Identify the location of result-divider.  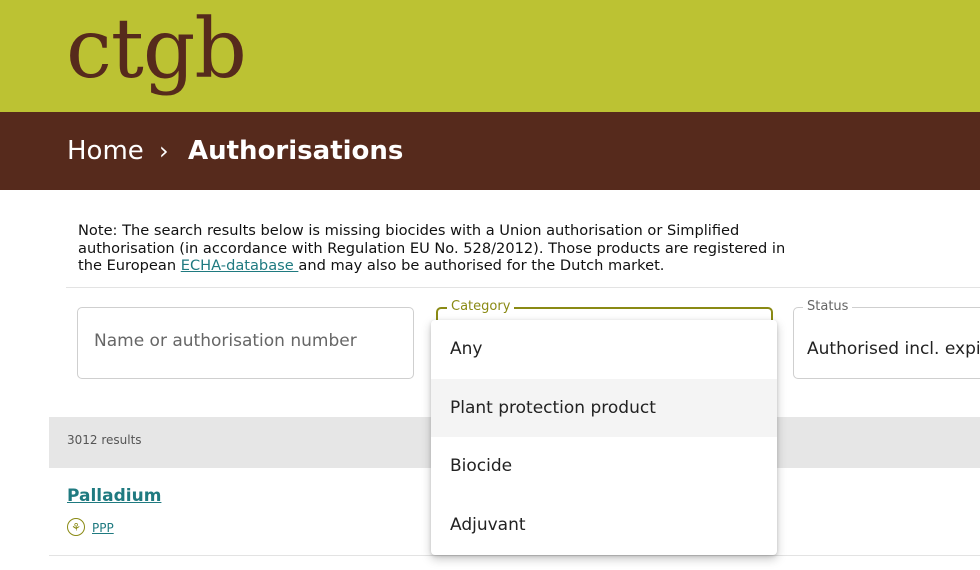
(514, 555).